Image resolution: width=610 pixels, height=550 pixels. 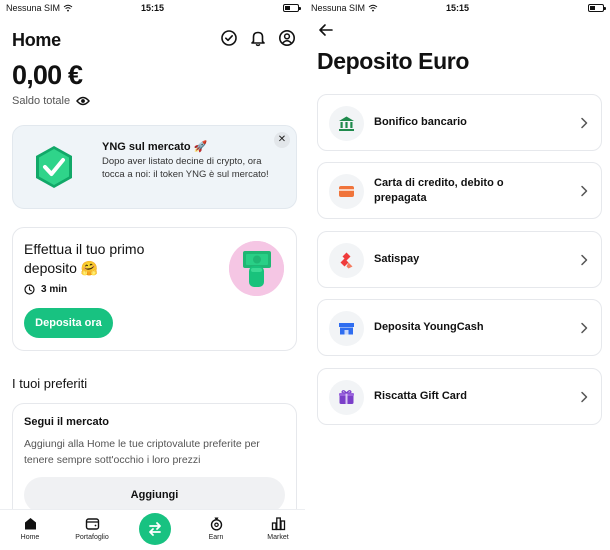 I want to click on earn-icon, so click(x=216, y=524).